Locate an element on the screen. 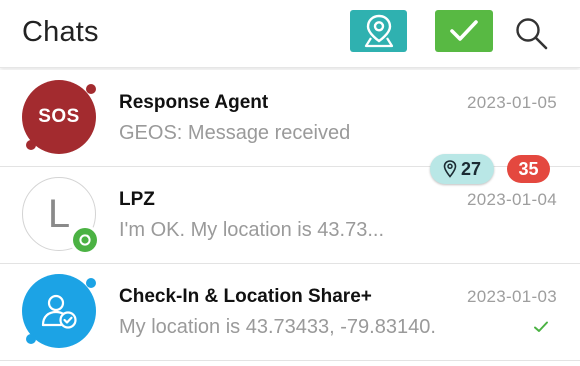  chat-date: 2023-01-05 is located at coordinates (512, 102).